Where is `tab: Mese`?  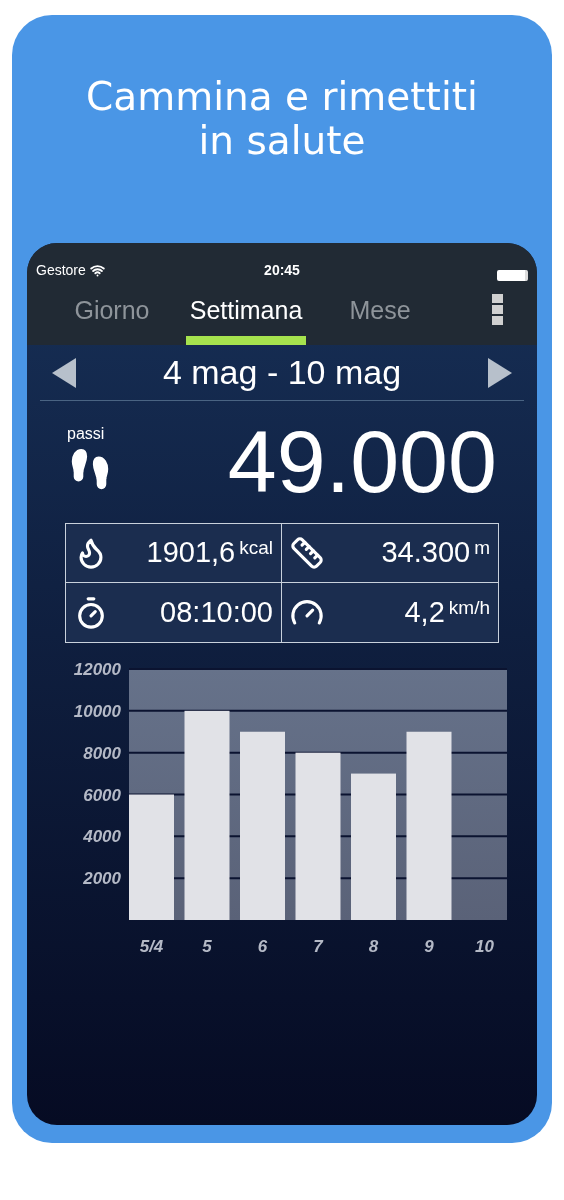
tab: Mese is located at coordinates (380, 315).